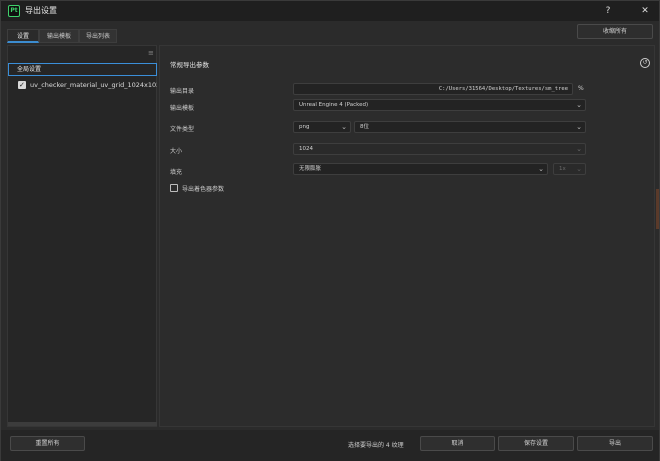 Image resolution: width=660 pixels, height=461 pixels. What do you see at coordinates (47, 443) in the screenshot?
I see `reset-all-button: 重置所有` at bounding box center [47, 443].